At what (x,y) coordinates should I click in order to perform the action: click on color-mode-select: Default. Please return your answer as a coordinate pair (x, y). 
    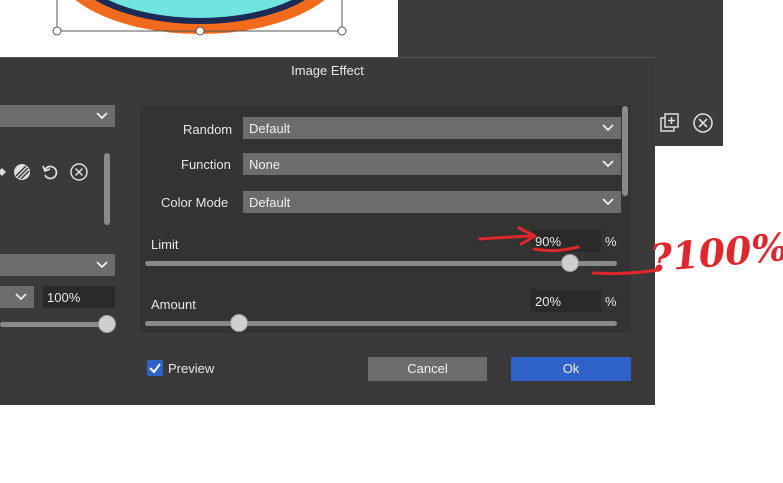
    Looking at the image, I should click on (432, 202).